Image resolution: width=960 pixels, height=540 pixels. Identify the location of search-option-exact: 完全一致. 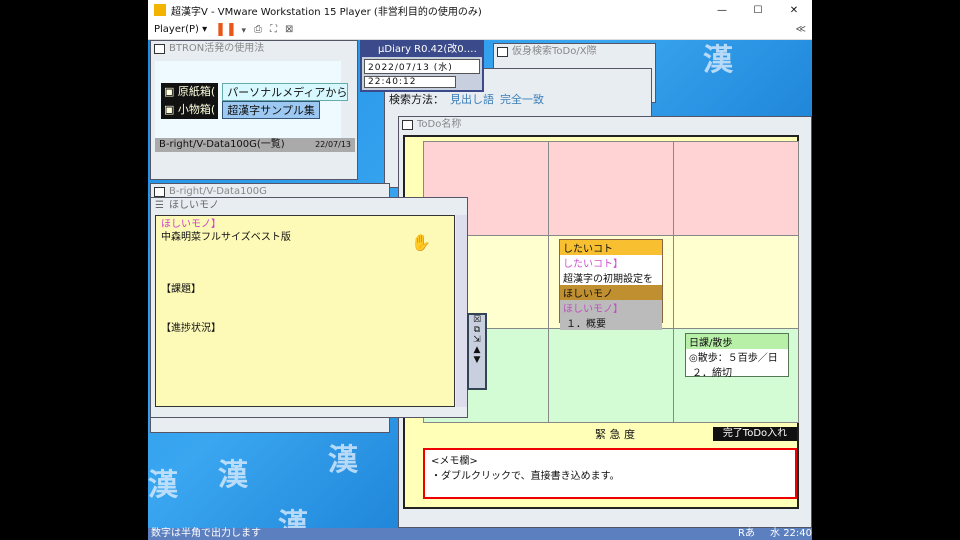
(522, 99).